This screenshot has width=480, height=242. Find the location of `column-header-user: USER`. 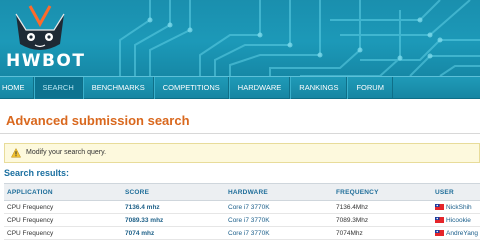

column-header-user: USER is located at coordinates (444, 192).